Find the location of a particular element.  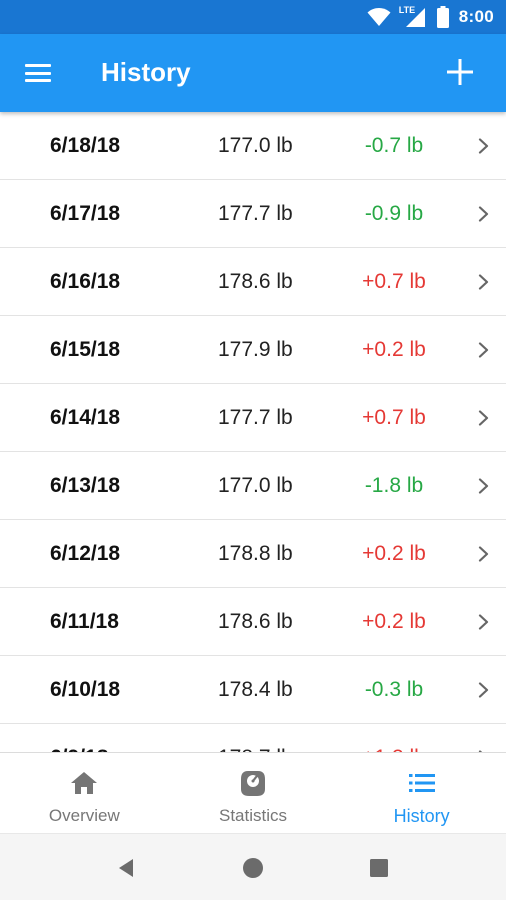

home-circle-icon is located at coordinates (253, 868).